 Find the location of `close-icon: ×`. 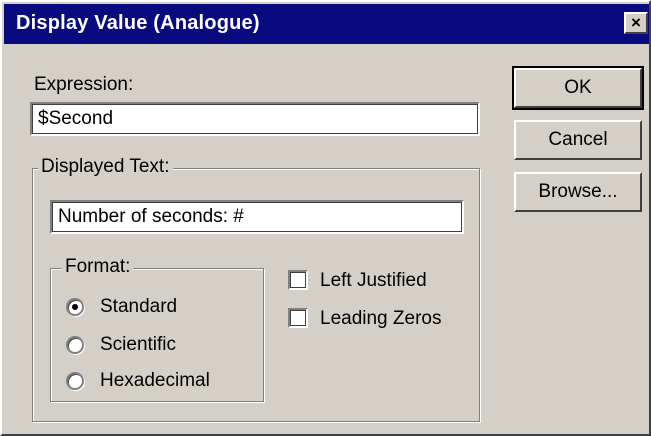

close-icon: × is located at coordinates (636, 22).